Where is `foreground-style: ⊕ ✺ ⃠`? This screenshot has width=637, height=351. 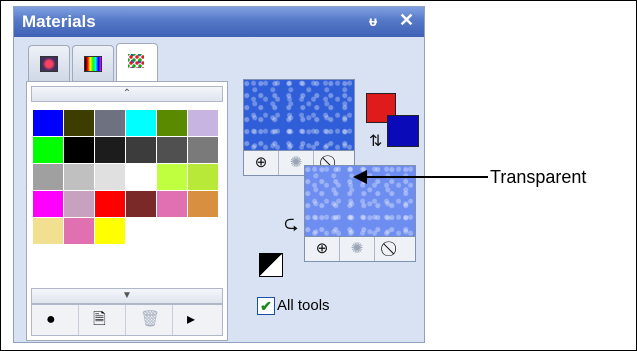
foreground-style: ⊕ ✺ ⃠ is located at coordinates (299, 127).